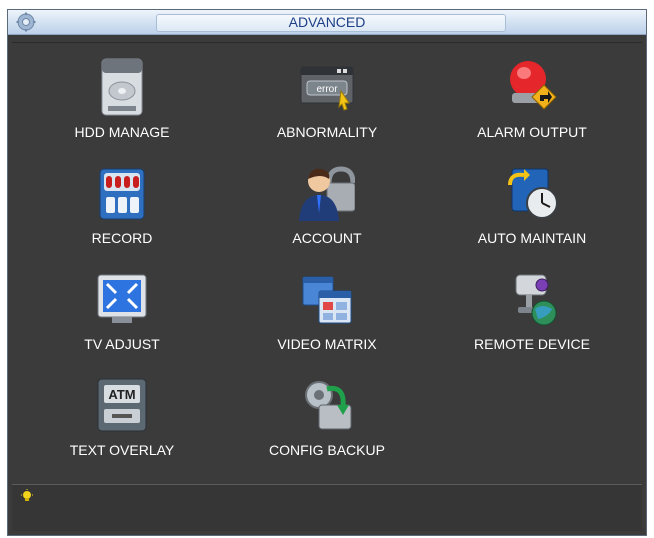  Describe the element at coordinates (122, 132) in the screenshot. I see `menu-label: HDD MANAGE` at that location.